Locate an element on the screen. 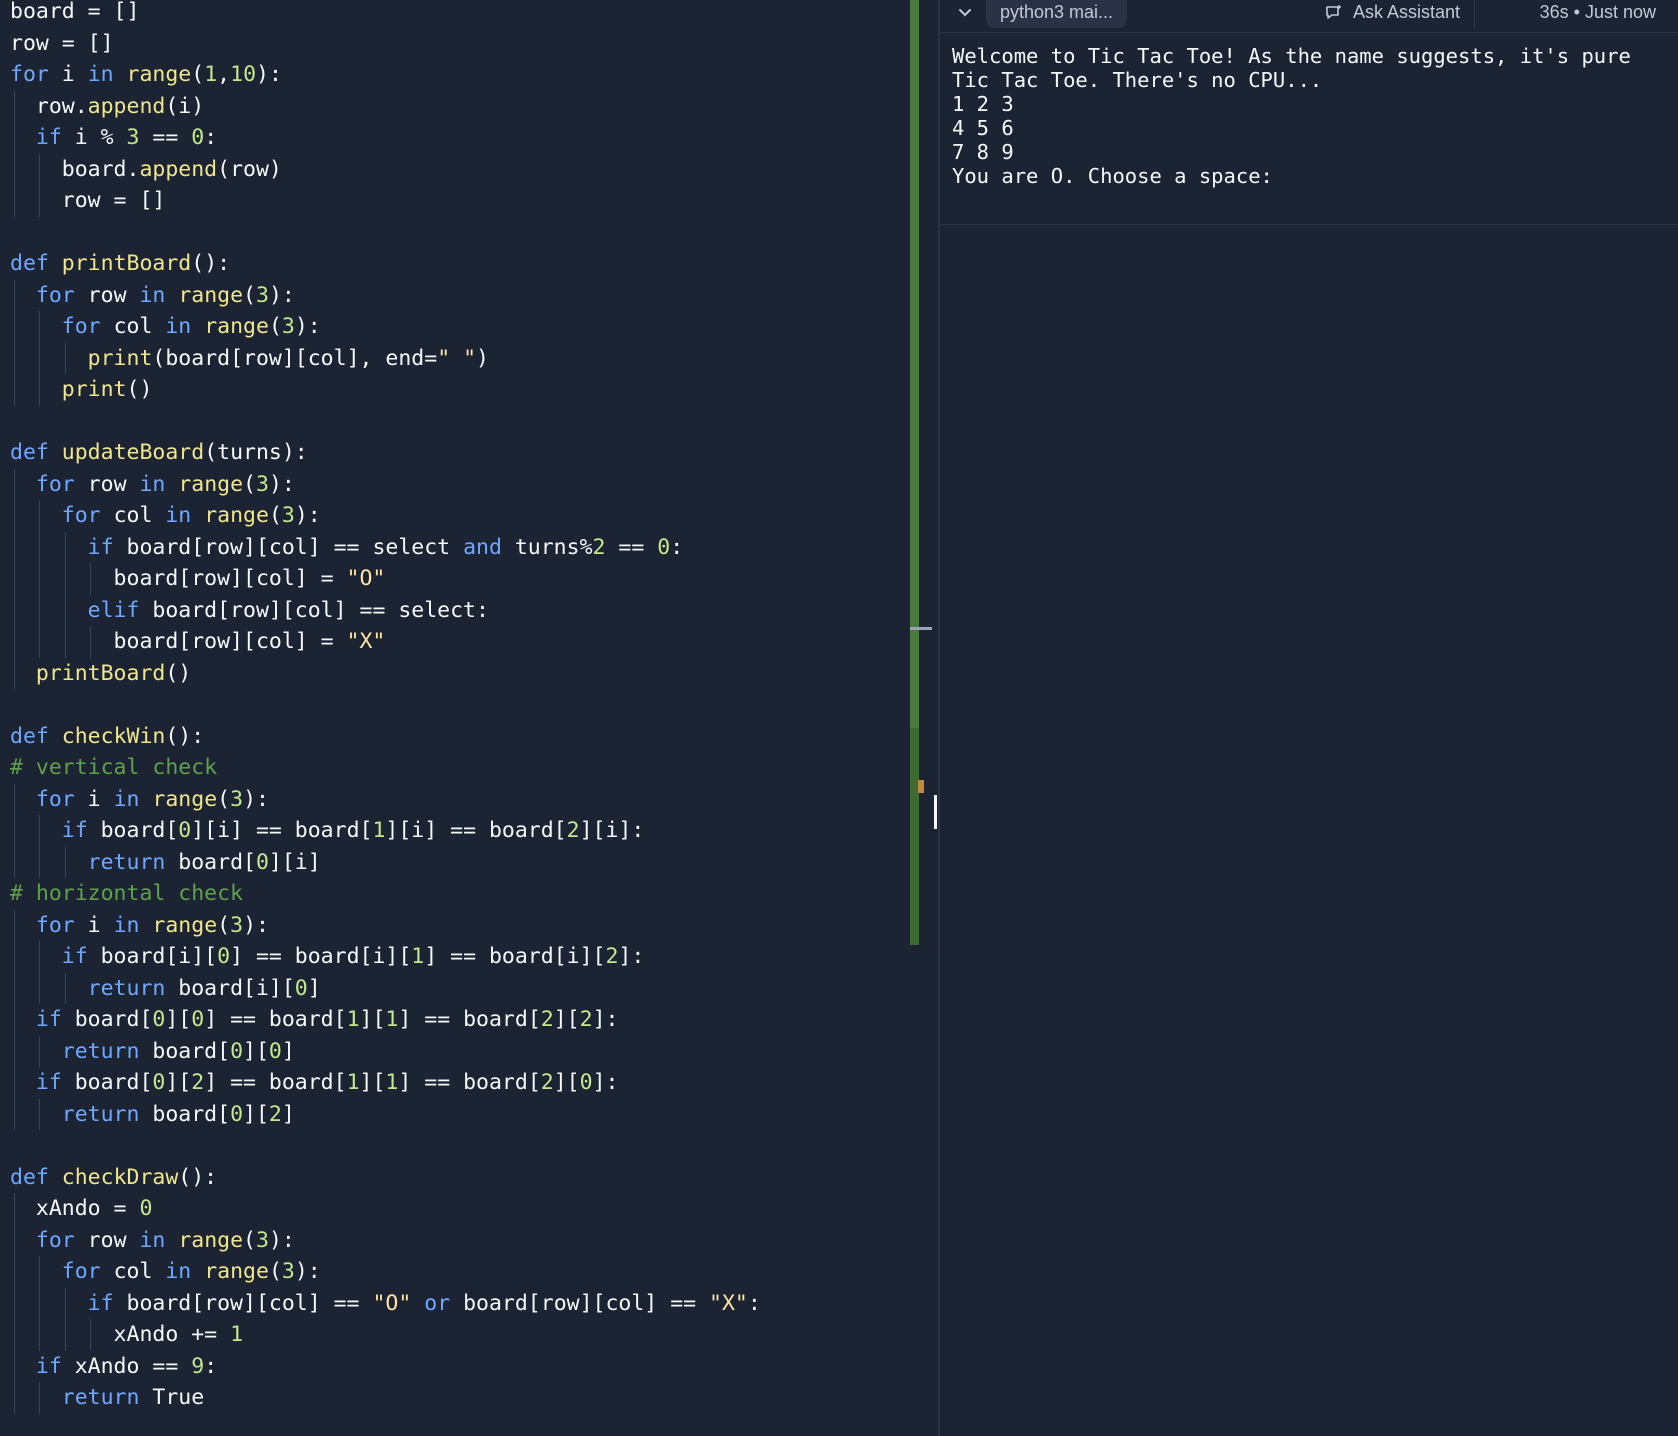 This screenshot has height=1436, width=1678. code-line: if xAndo == 9: is located at coordinates (113, 1367).